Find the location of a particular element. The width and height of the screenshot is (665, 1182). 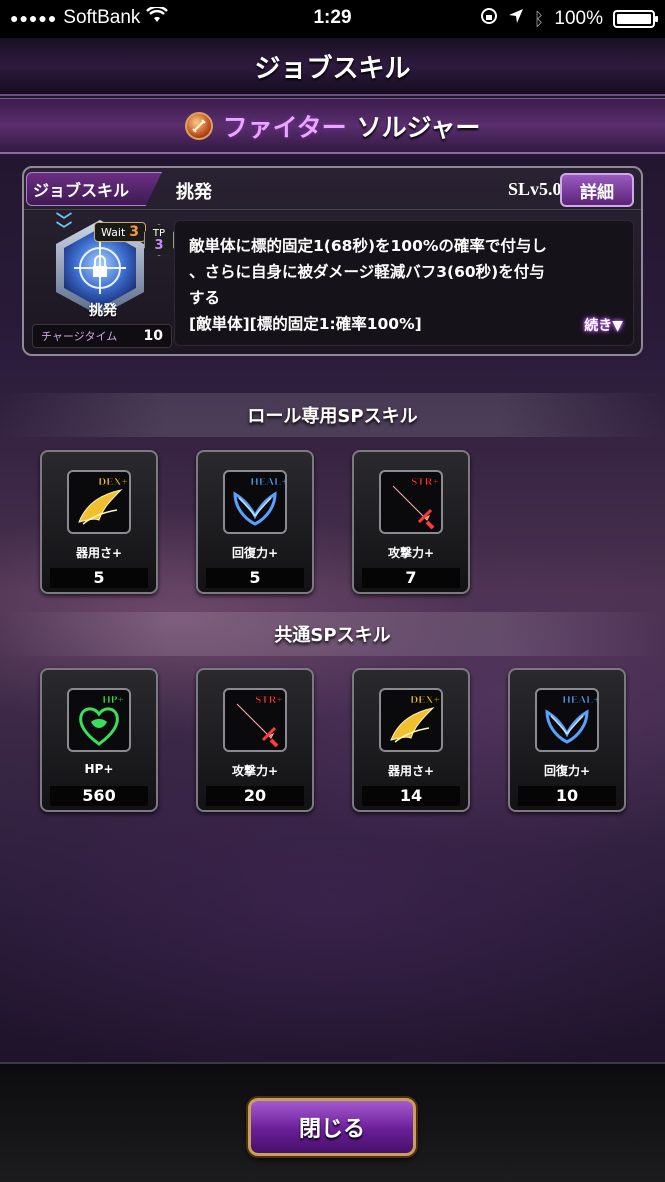

skill-level: SLv5.0 is located at coordinates (535, 189).